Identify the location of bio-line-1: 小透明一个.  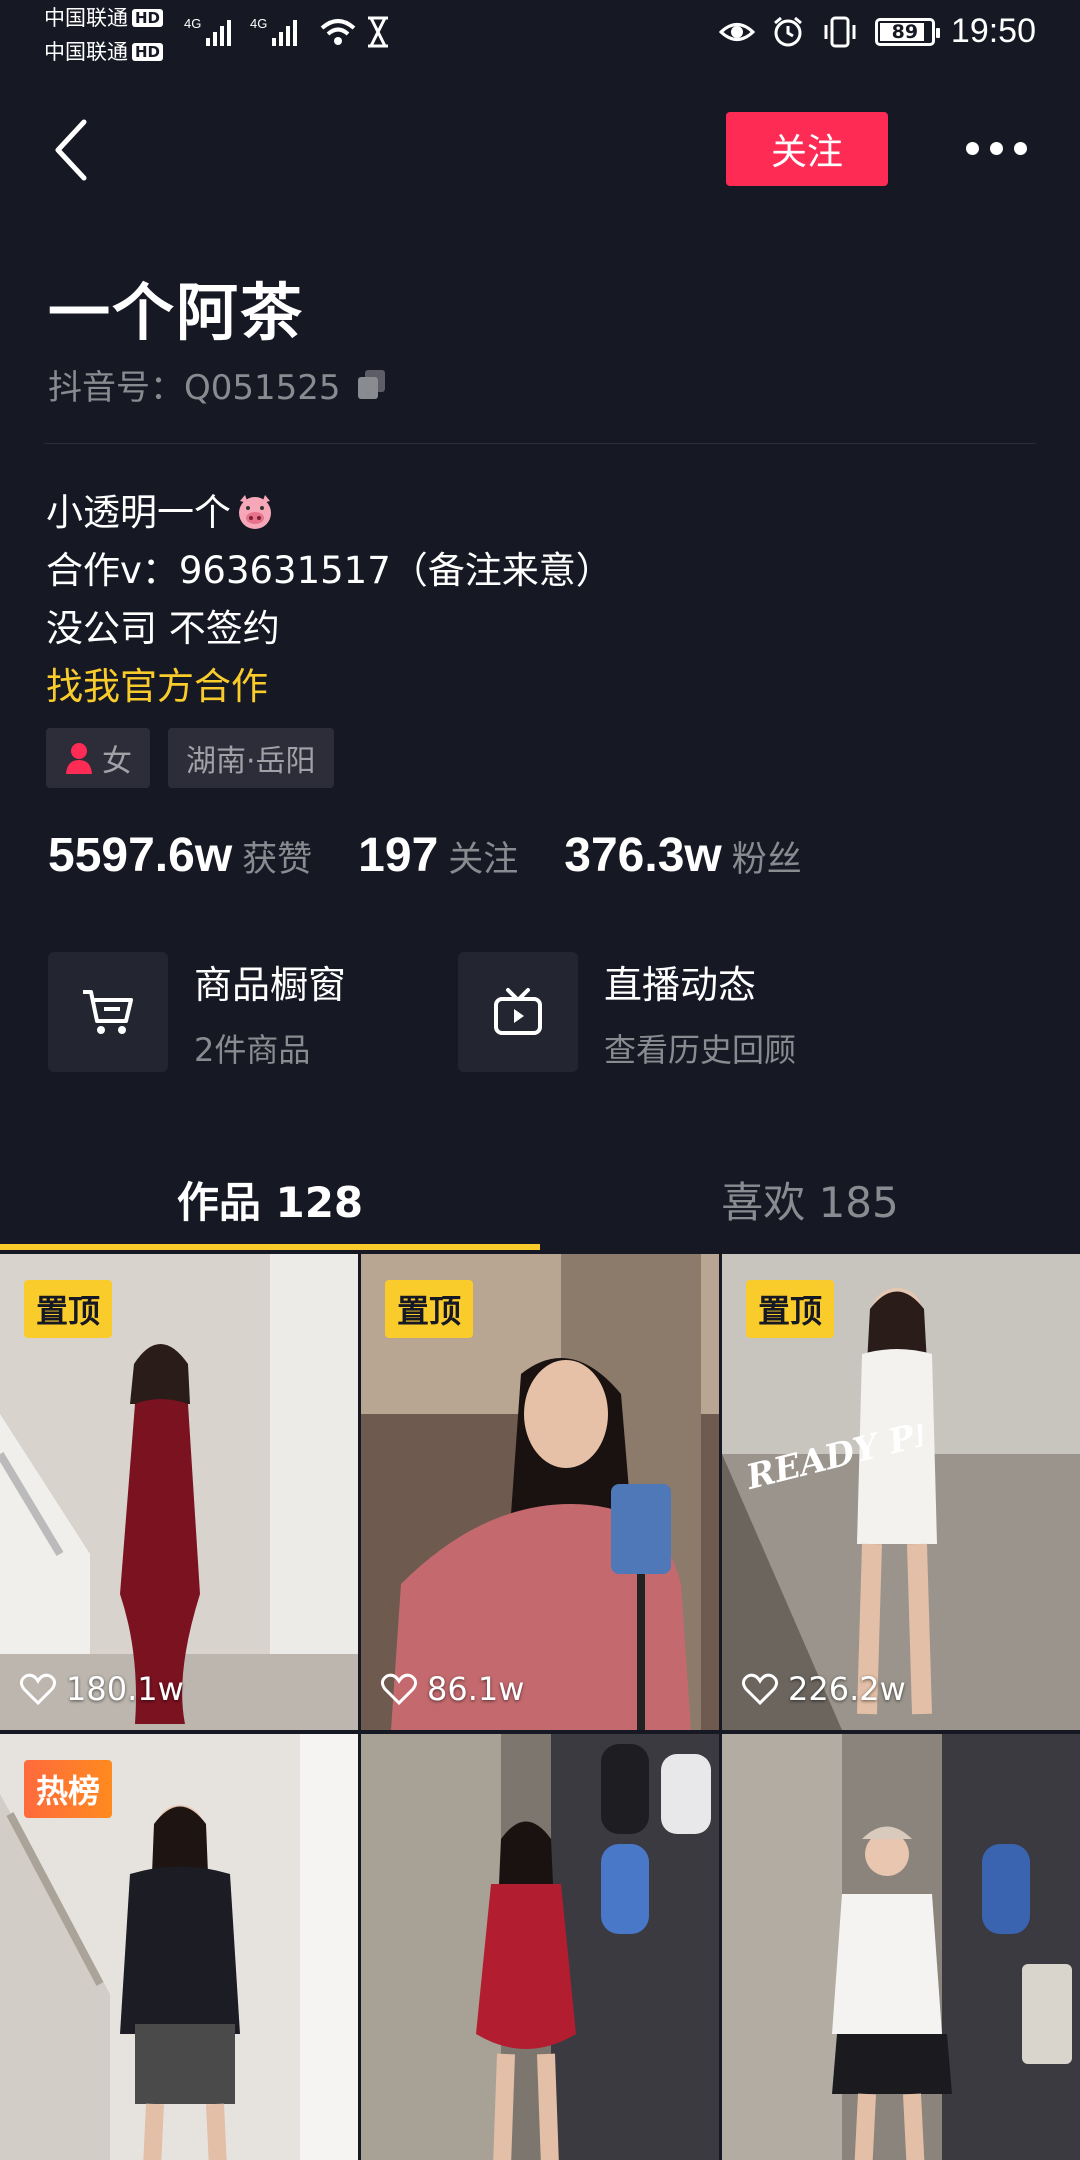
(329, 513).